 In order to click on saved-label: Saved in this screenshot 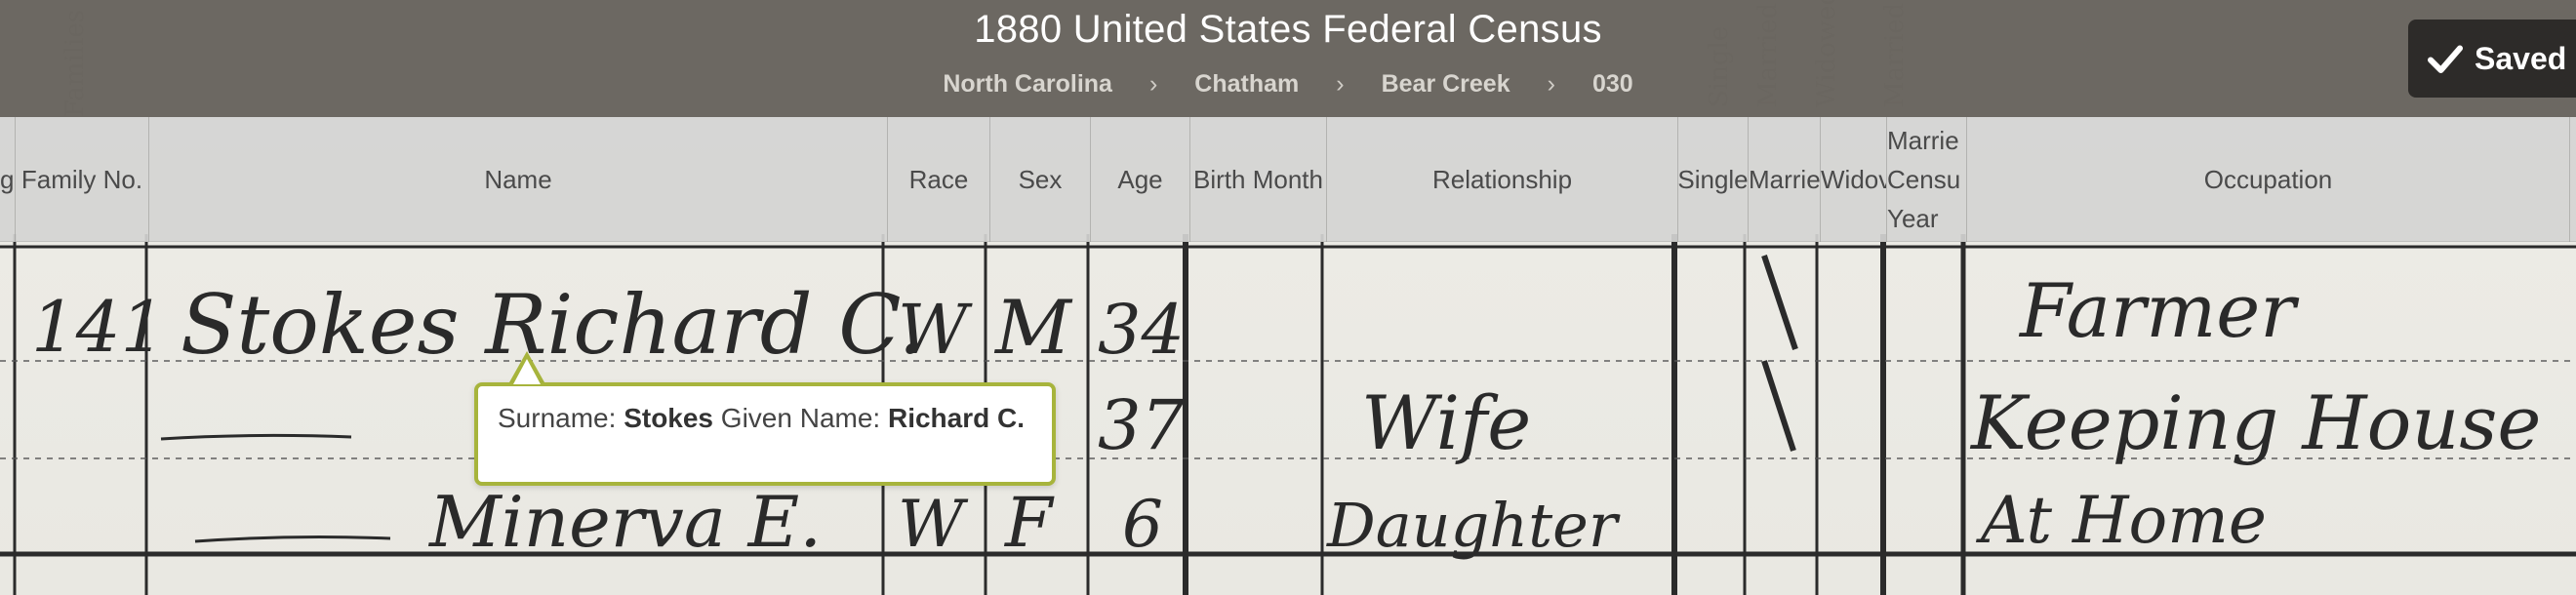, I will do `click(2521, 58)`.